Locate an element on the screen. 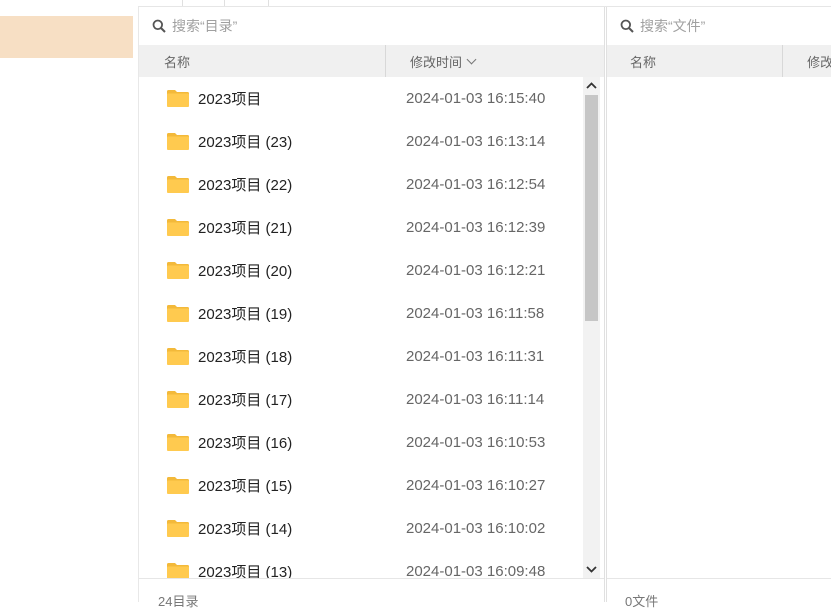 This screenshot has height=610, width=831. top-tab-strip is located at coordinates (484, 3).